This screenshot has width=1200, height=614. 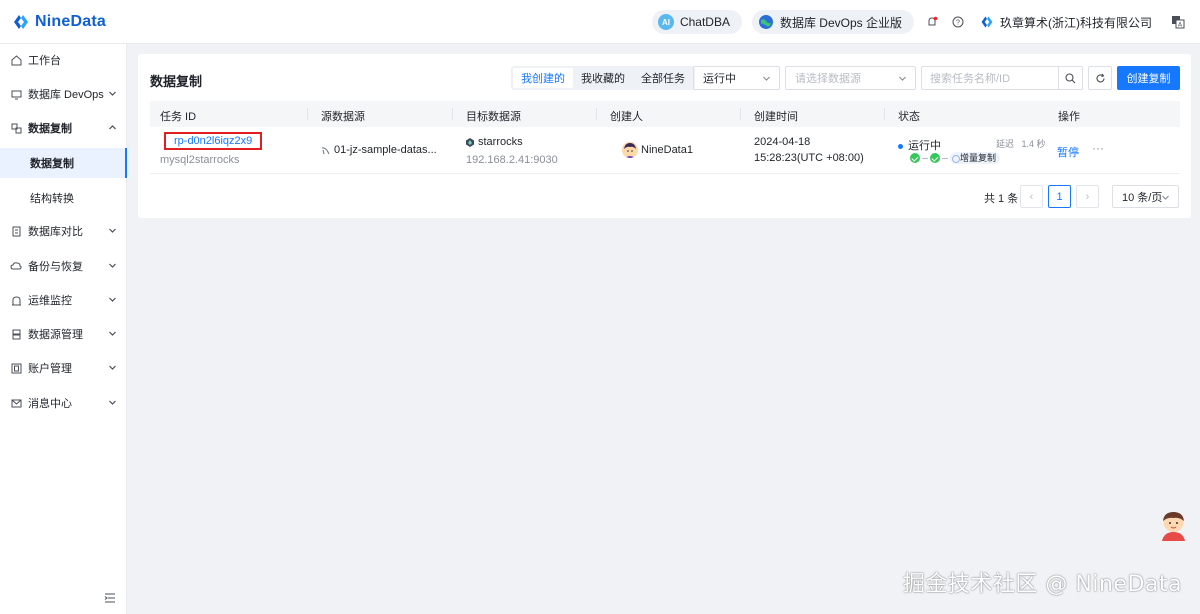 I want to click on sidebar-item-label: 结构转换, so click(x=52, y=199).